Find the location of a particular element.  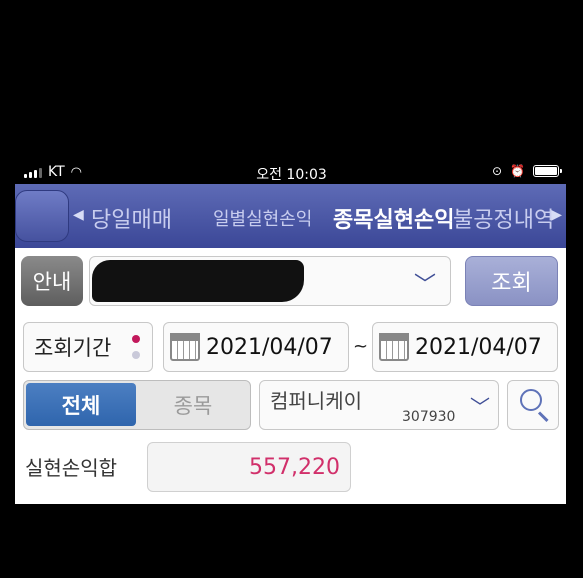

stock-name: 컴퍼니케이 is located at coordinates (316, 401).